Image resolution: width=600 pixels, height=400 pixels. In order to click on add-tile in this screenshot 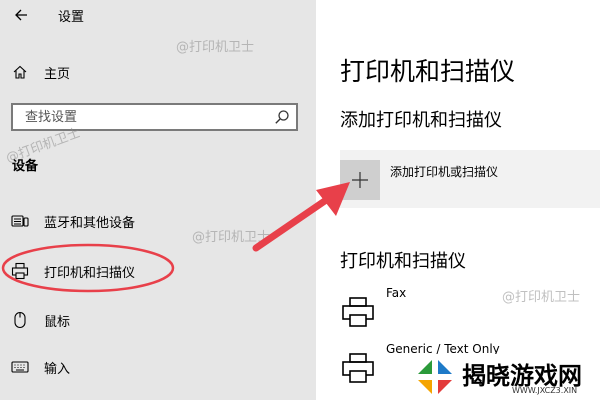, I will do `click(360, 180)`.